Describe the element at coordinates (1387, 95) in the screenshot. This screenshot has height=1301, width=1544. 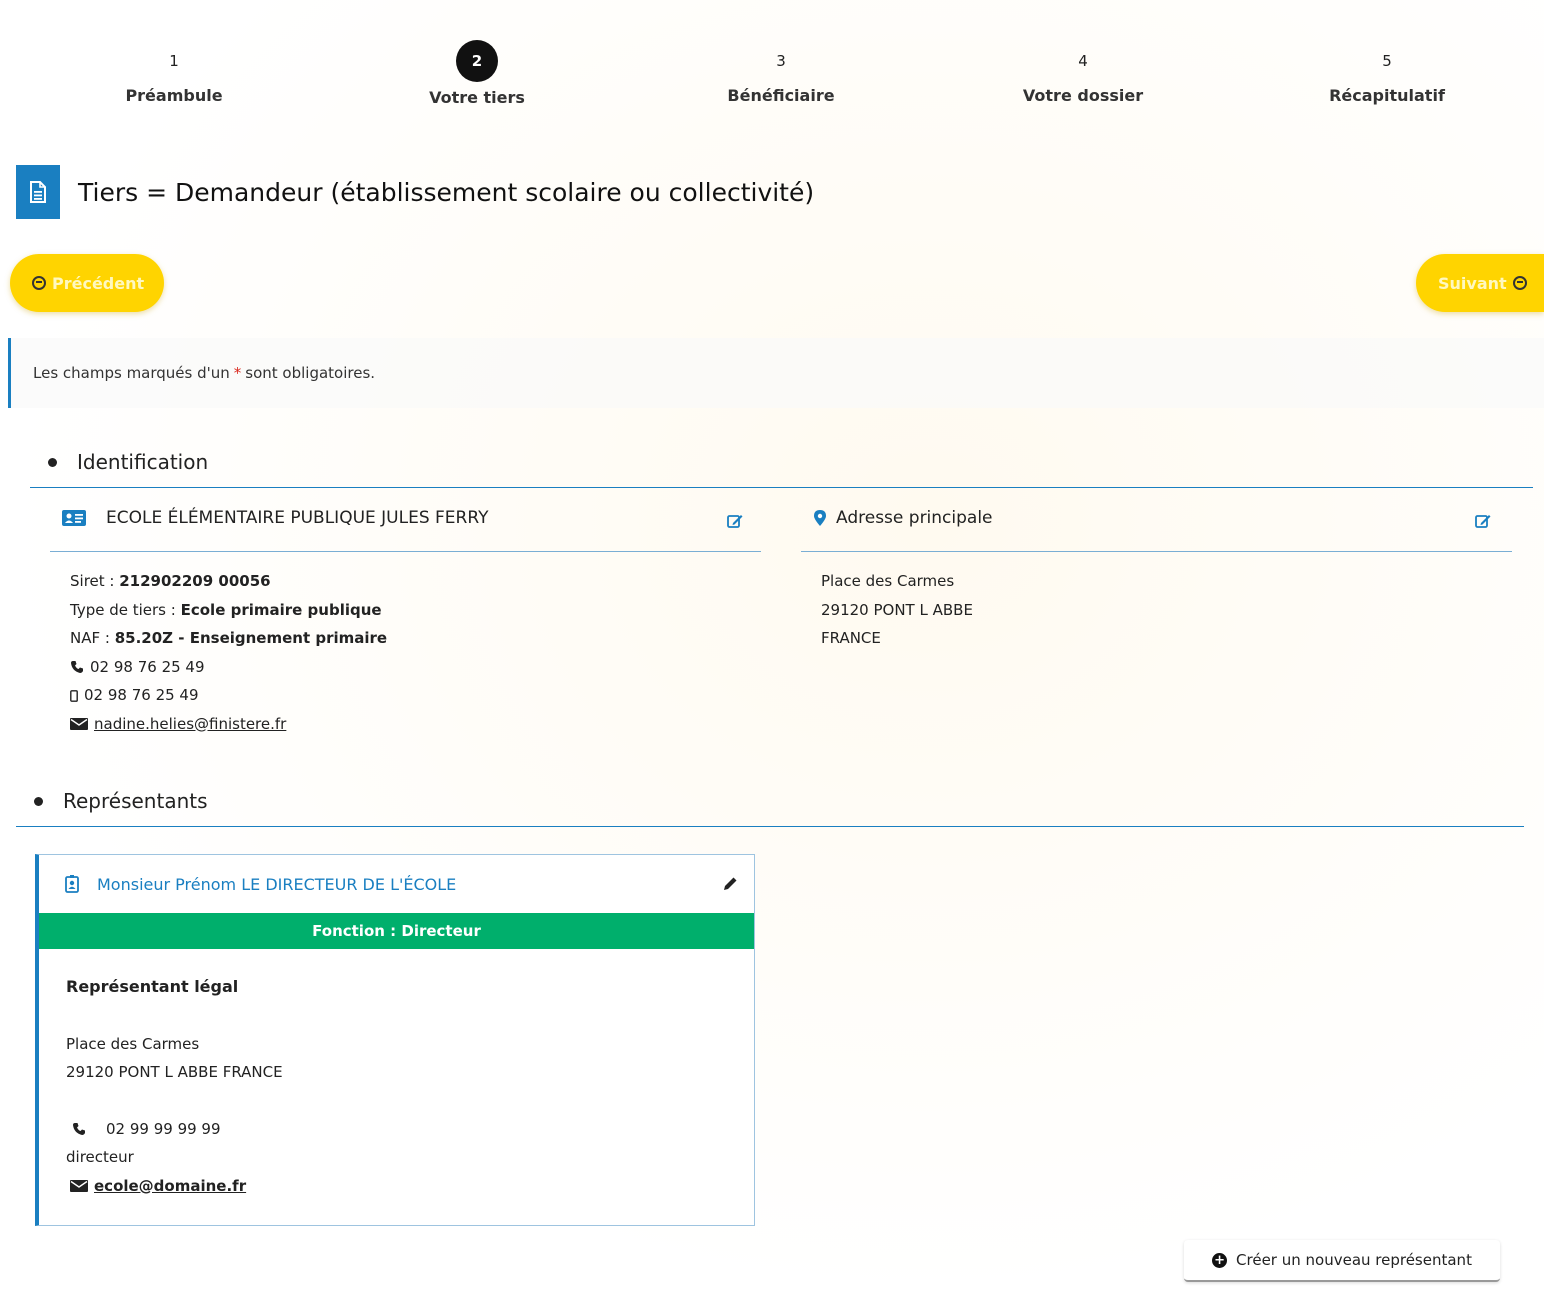
I see `step-label: Récapitulatif` at that location.